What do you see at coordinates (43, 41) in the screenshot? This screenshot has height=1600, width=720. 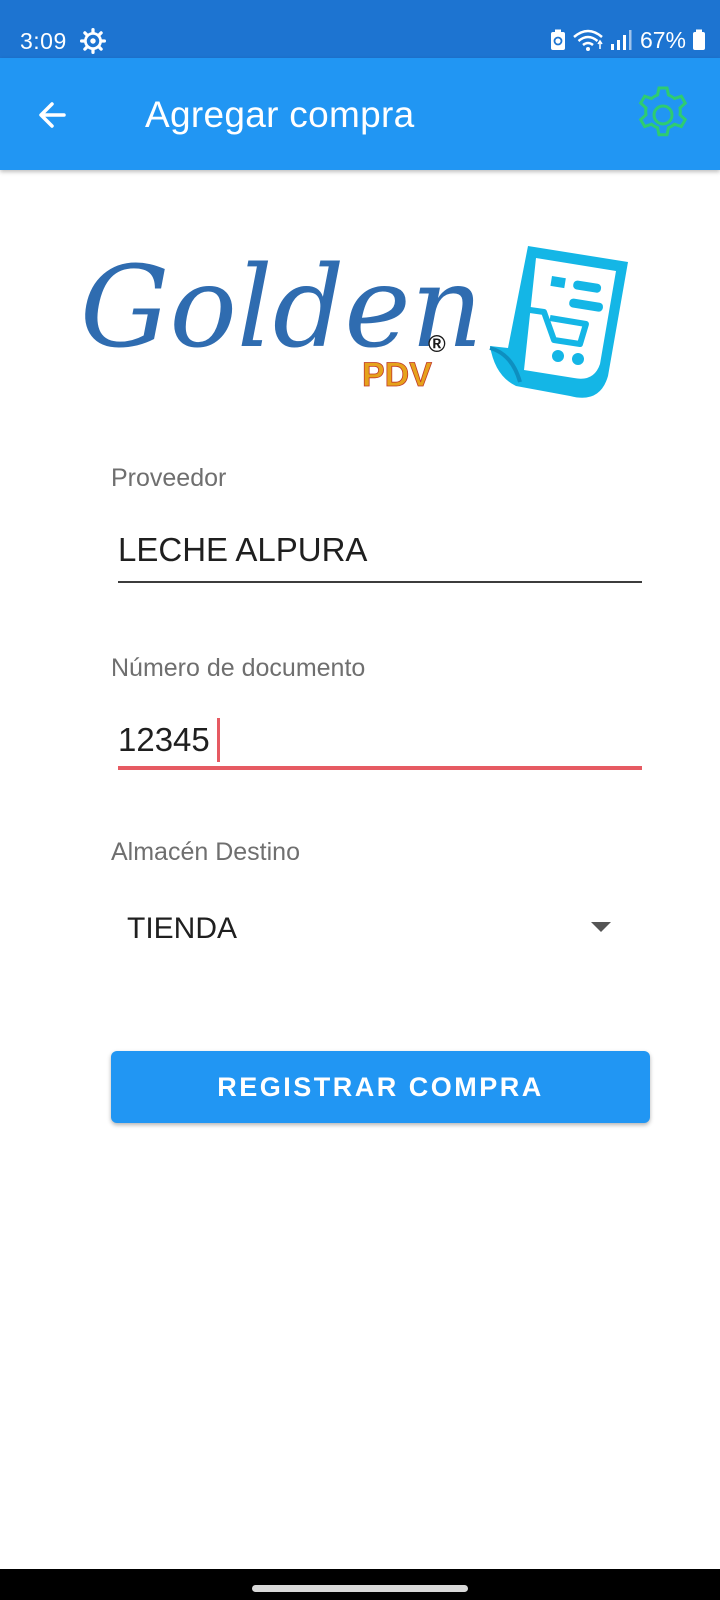 I see `status-time: 3:09` at bounding box center [43, 41].